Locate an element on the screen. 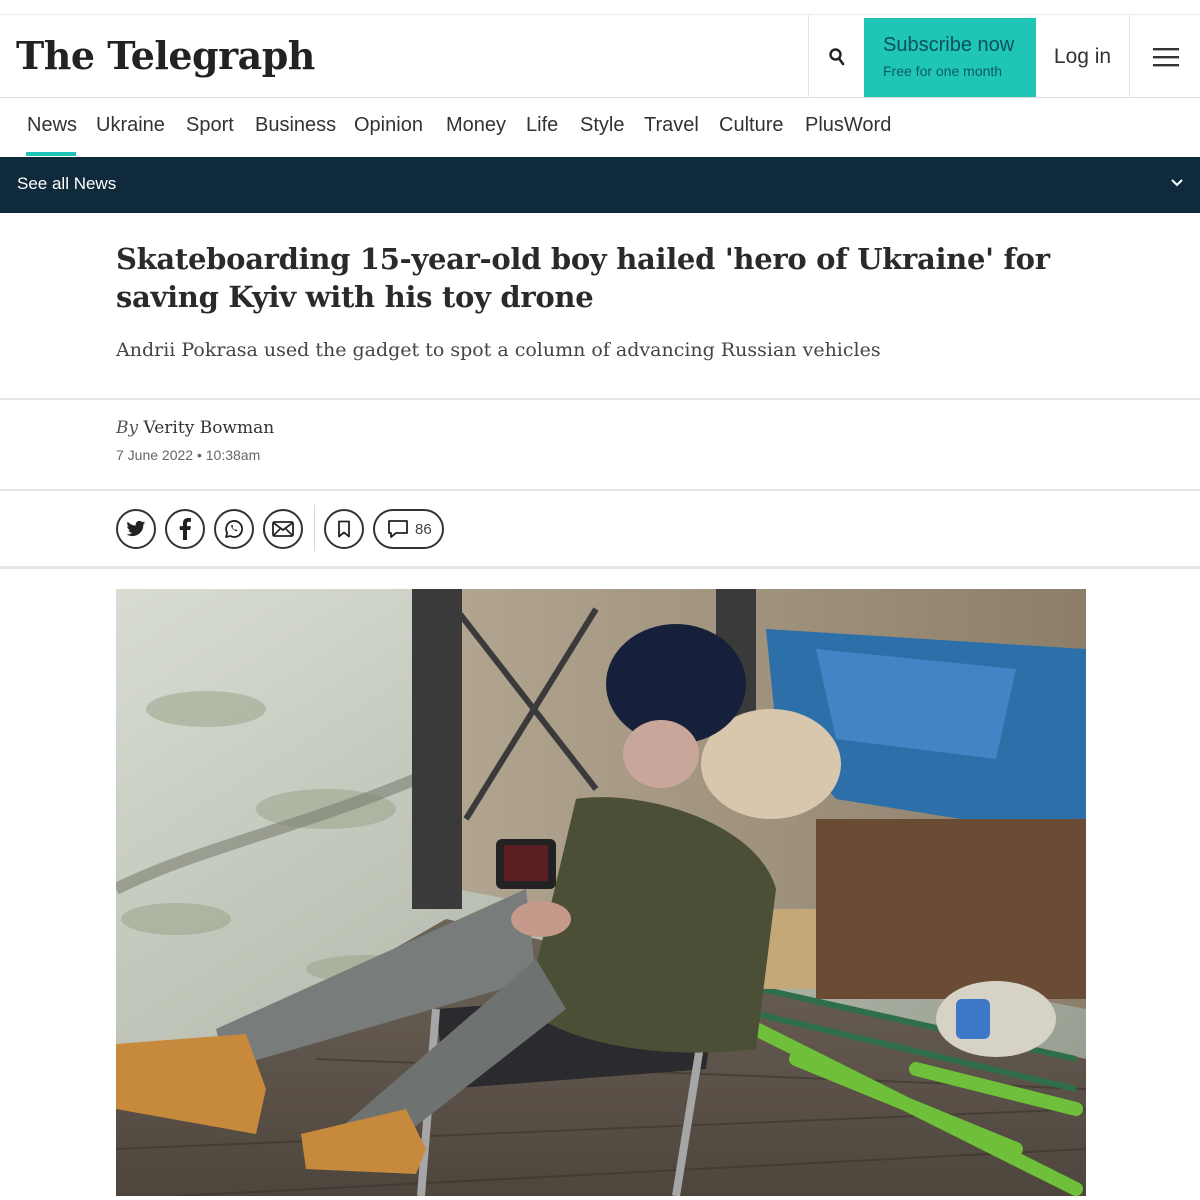  share-twitter-button is located at coordinates (136, 529).